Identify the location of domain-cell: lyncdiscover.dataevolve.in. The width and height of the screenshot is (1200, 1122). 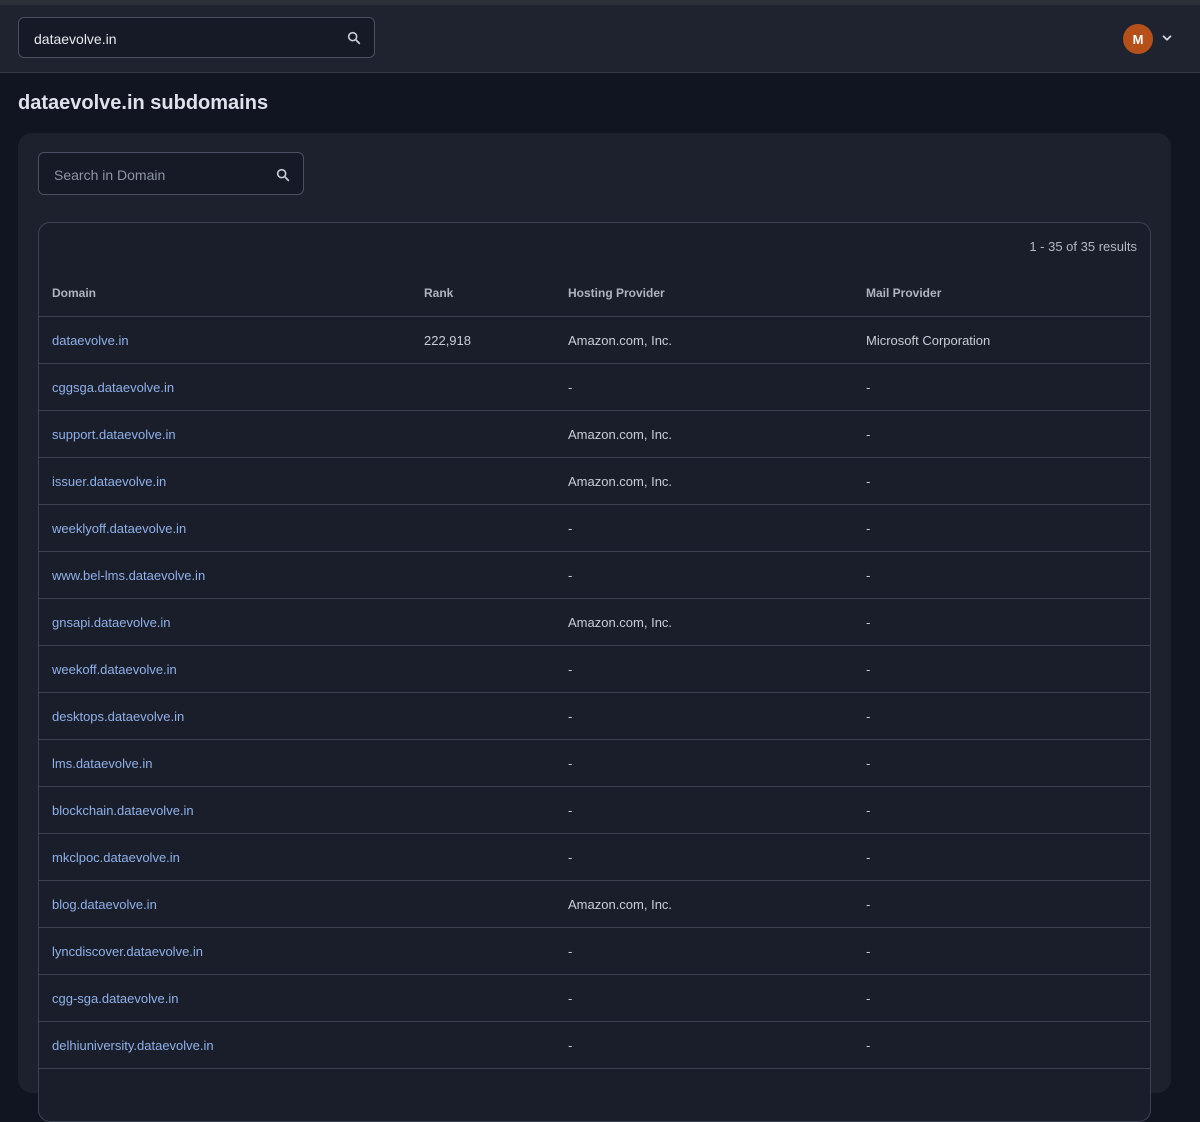
(231, 951).